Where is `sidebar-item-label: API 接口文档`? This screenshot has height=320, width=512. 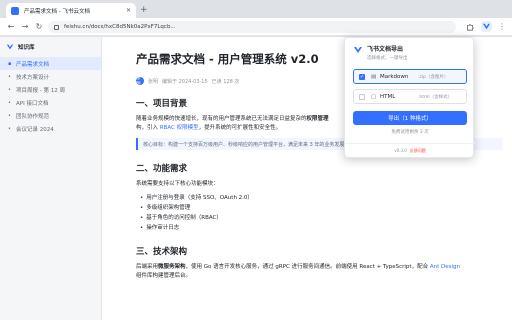
sidebar-item-label: API 接口文档 is located at coordinates (32, 103).